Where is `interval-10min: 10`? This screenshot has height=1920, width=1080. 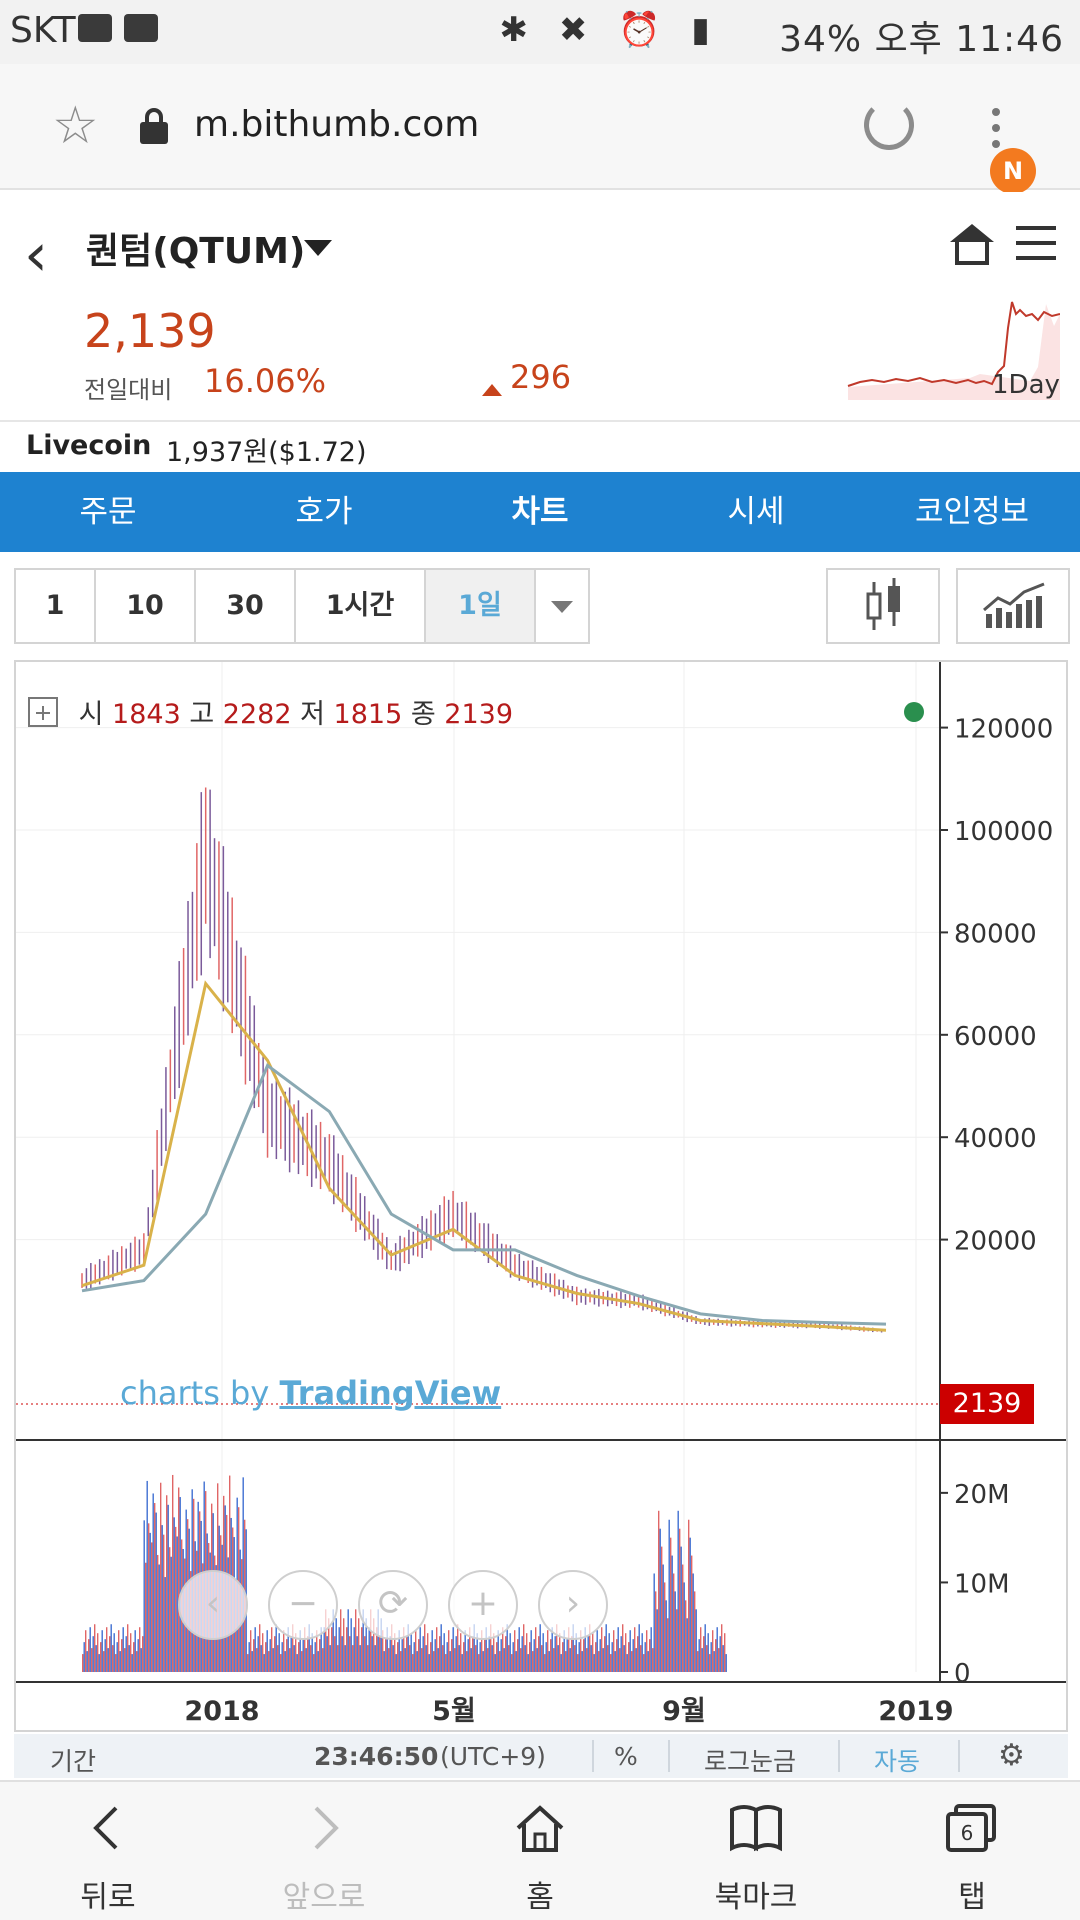
interval-10min: 10 is located at coordinates (146, 606).